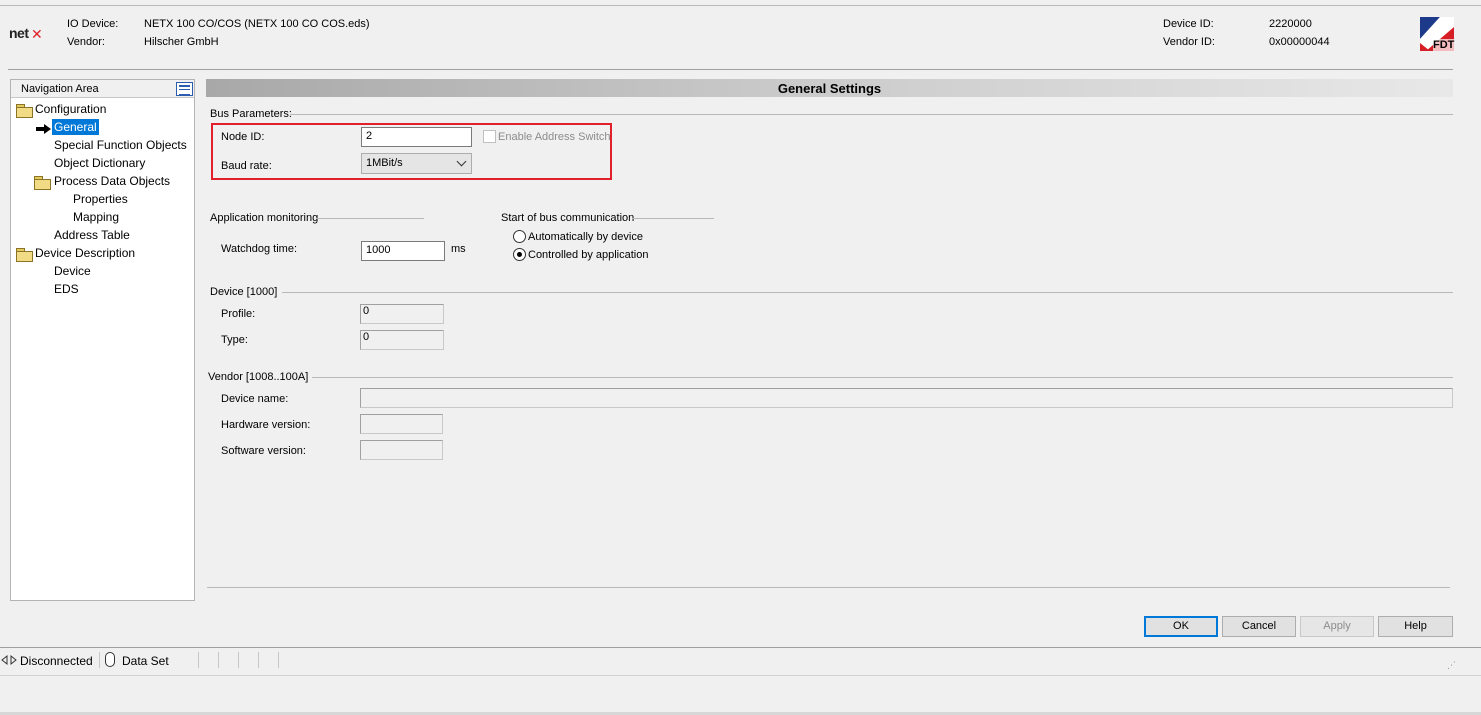 The height and width of the screenshot is (715, 1481). I want to click on device-group-label: Device [1000], so click(244, 292).